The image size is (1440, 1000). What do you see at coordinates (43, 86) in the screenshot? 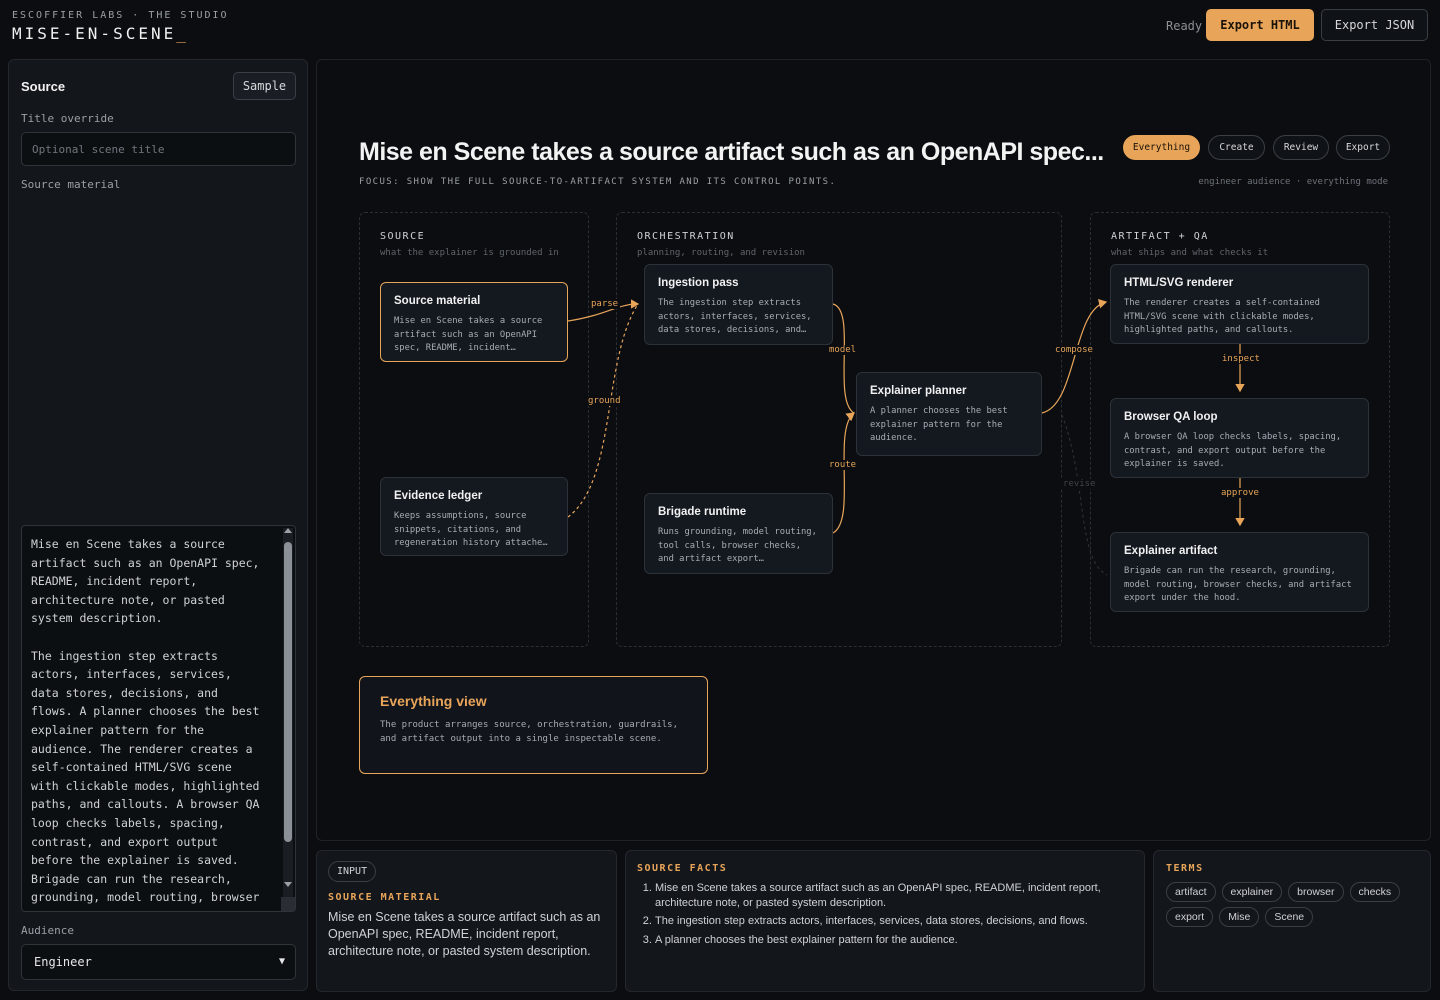
I see `source-panel-heading: Source` at bounding box center [43, 86].